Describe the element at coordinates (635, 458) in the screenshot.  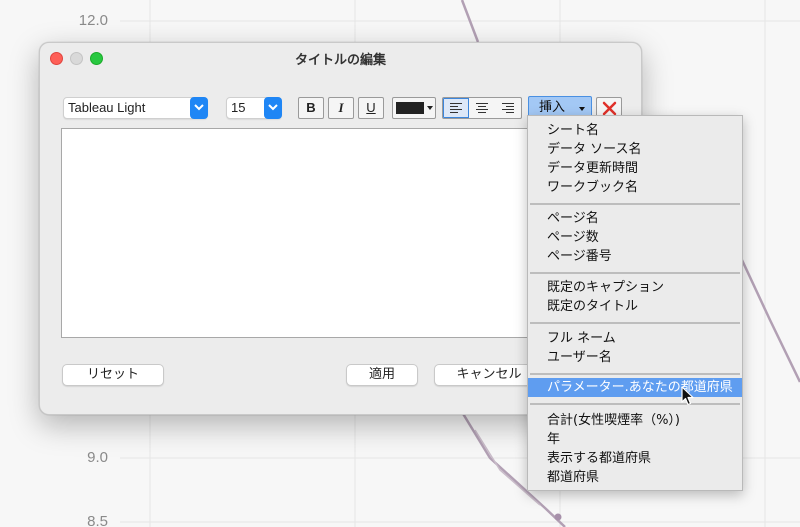
I see `menu-item-displayed-prefecture: 表示する都道府県` at that location.